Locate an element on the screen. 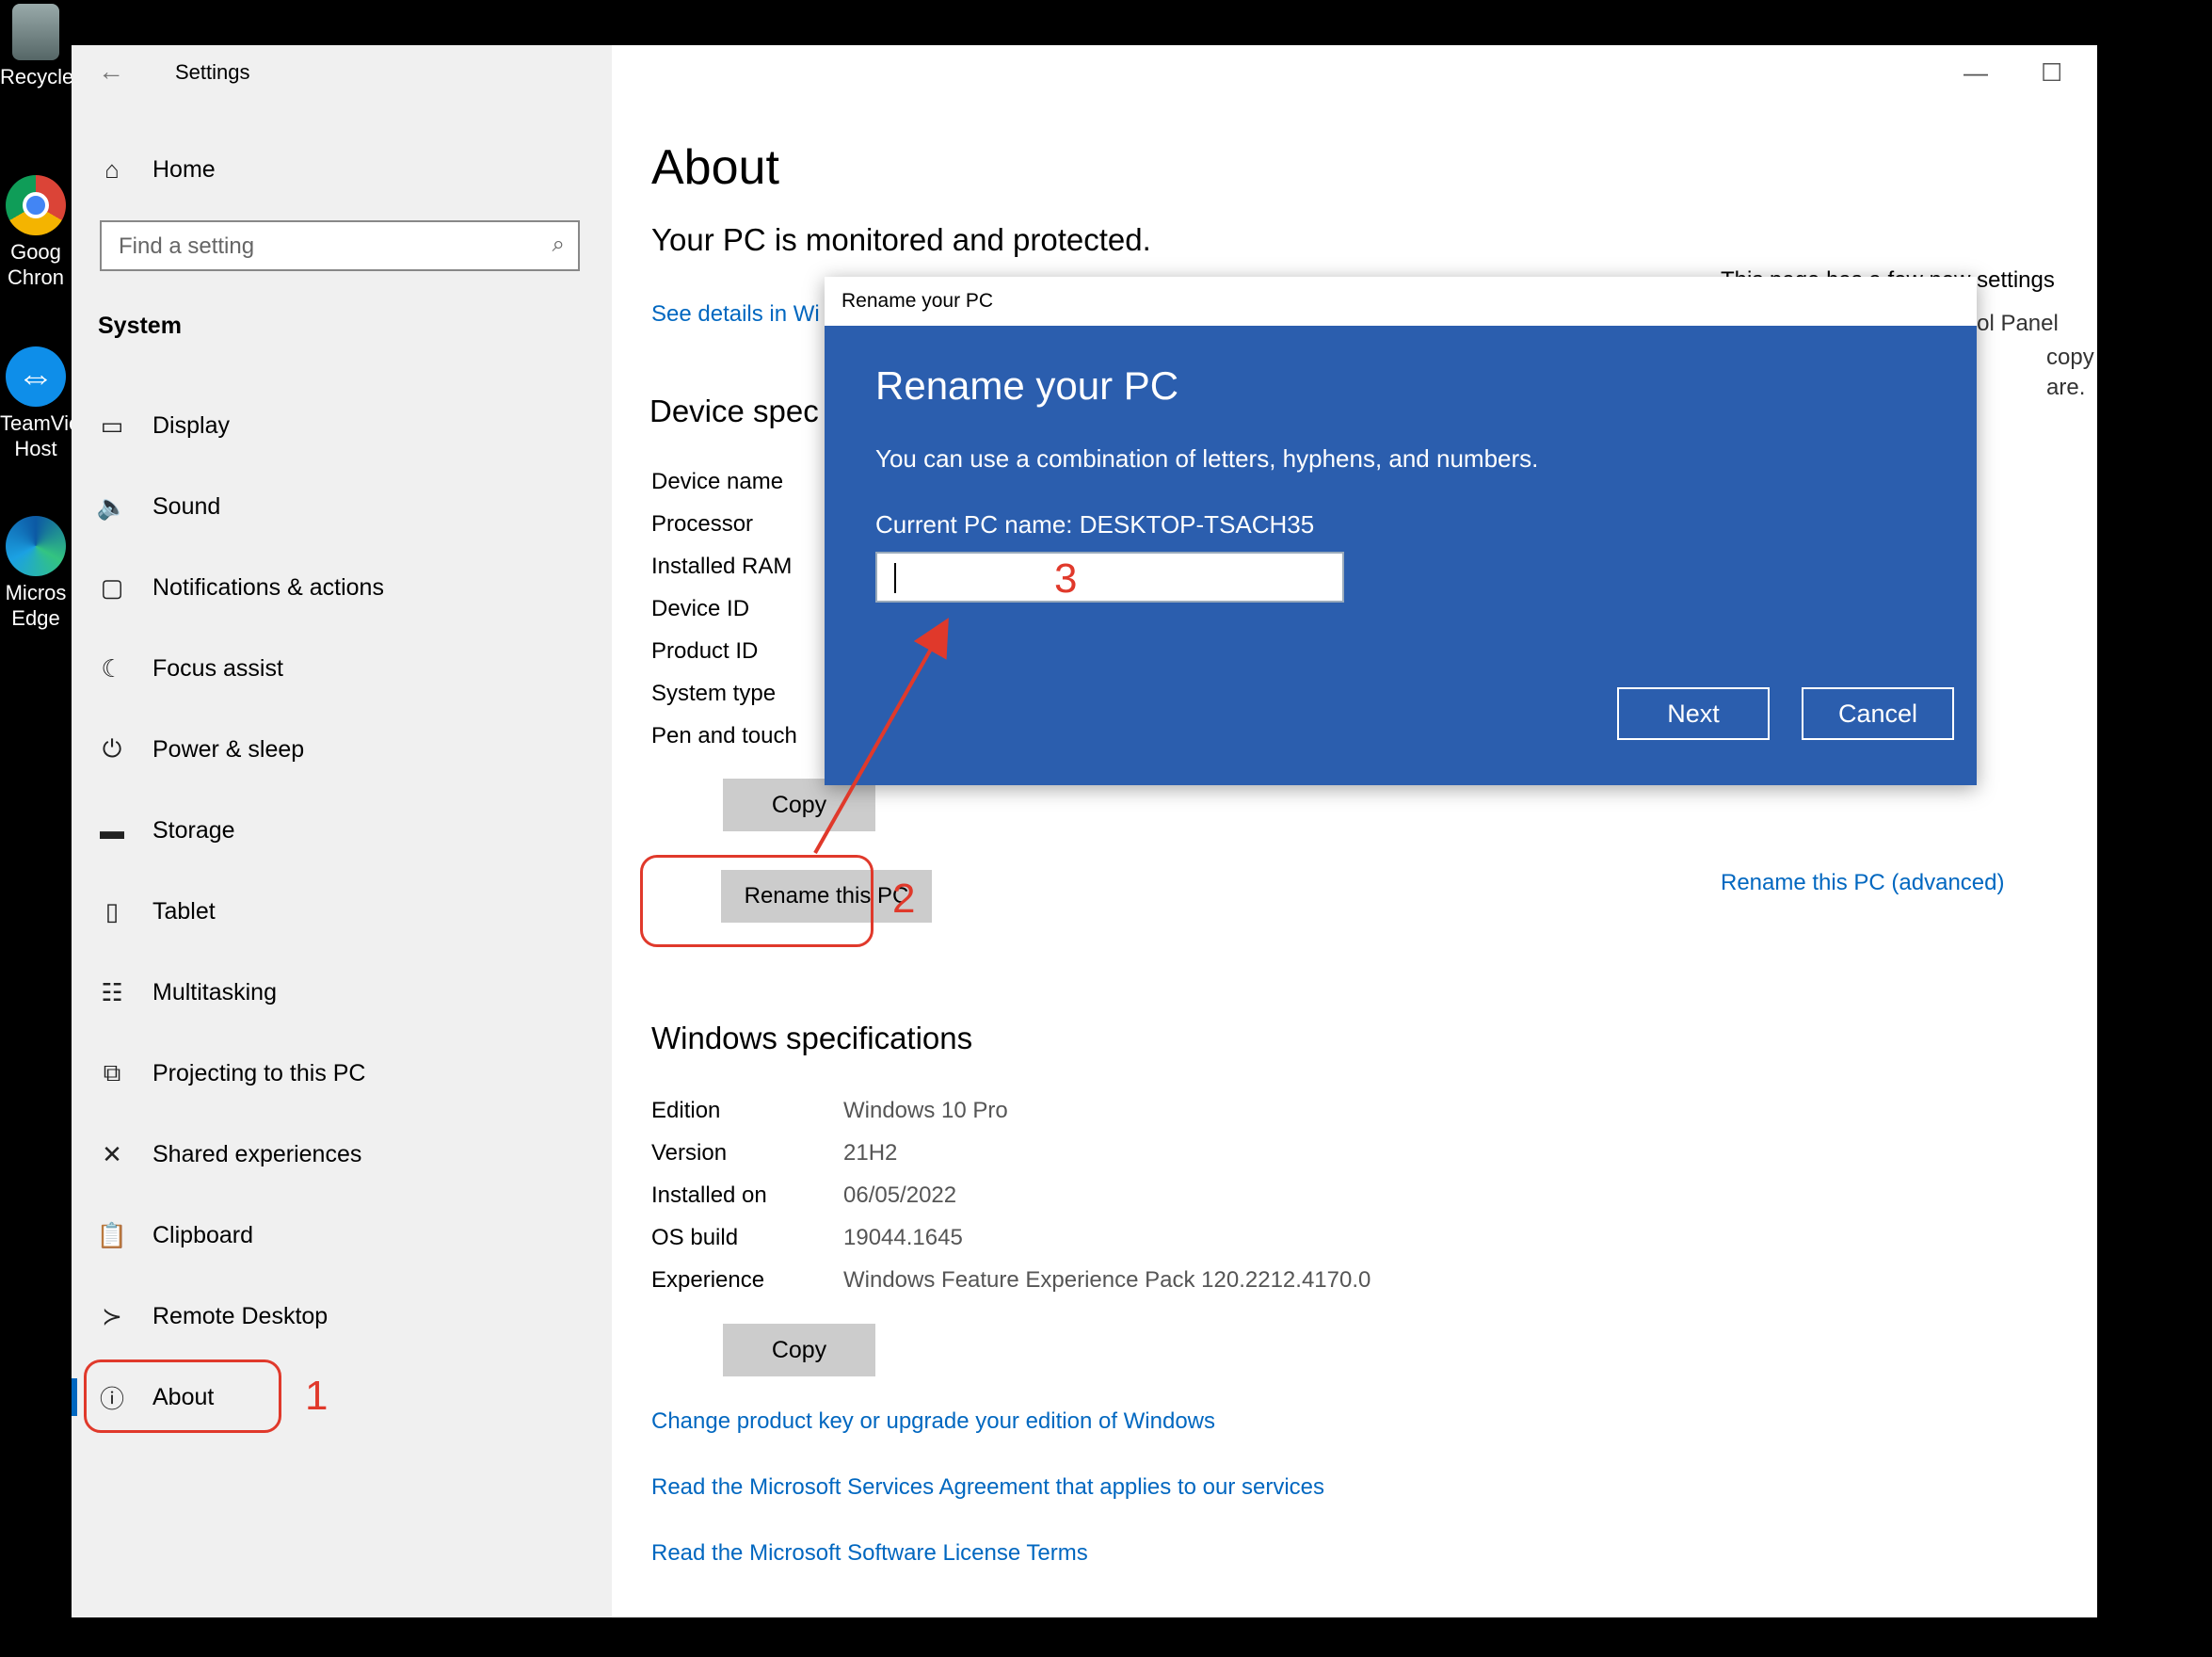 This screenshot has height=1657, width=2212. annotation-arrow is located at coordinates (881, 736).